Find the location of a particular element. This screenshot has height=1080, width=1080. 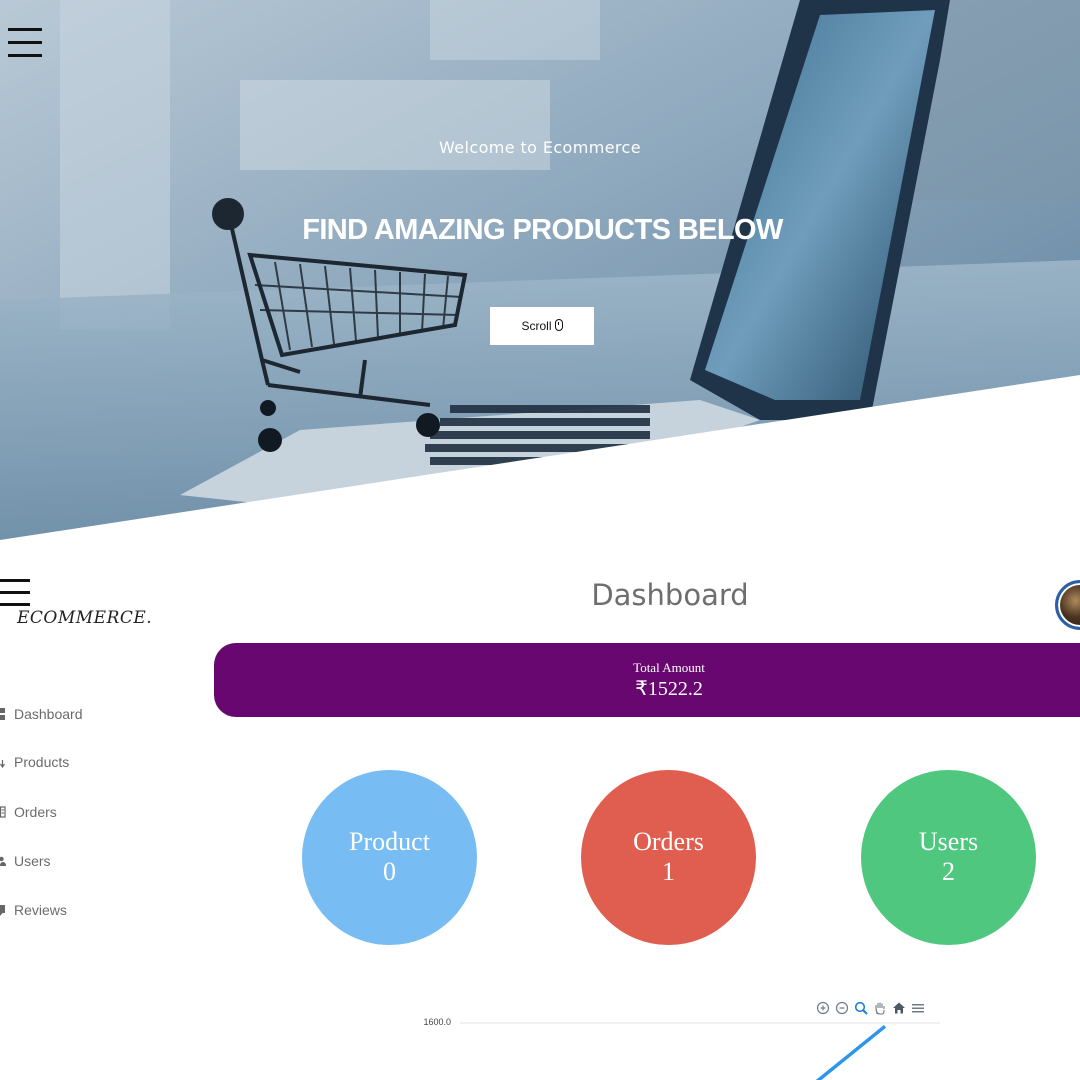

y-axis-tick-label: 1600.0 is located at coordinates (437, 1022).